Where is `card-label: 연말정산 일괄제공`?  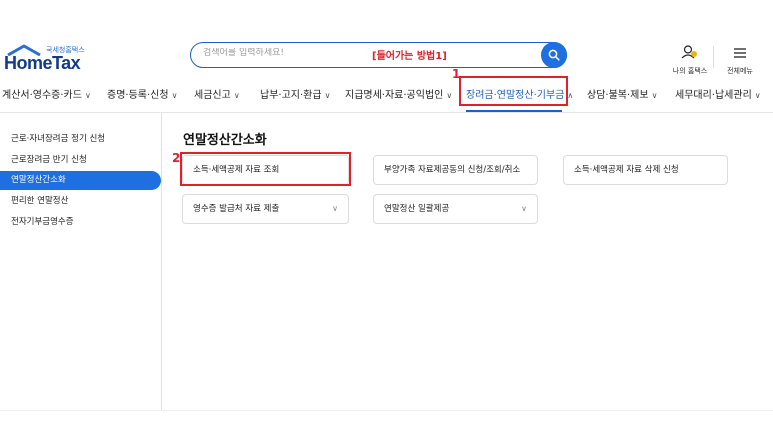 card-label: 연말정산 일괄제공 is located at coordinates (417, 209).